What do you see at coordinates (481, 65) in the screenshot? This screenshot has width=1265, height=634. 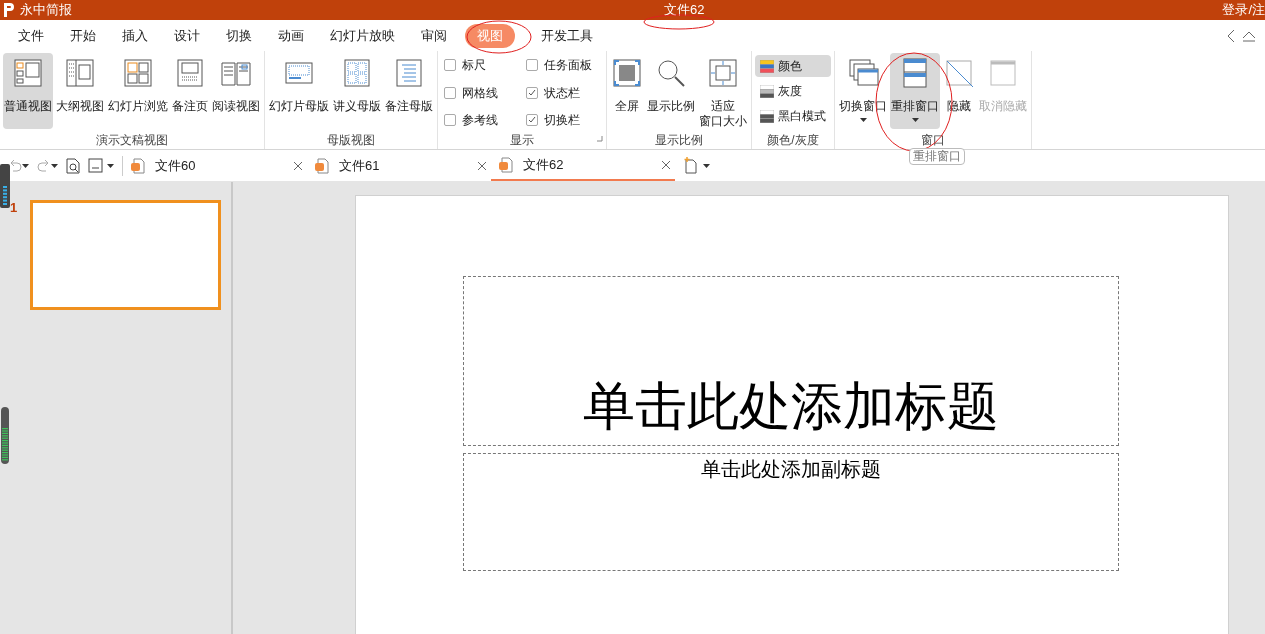 I see `checkbox-option: 标尺` at bounding box center [481, 65].